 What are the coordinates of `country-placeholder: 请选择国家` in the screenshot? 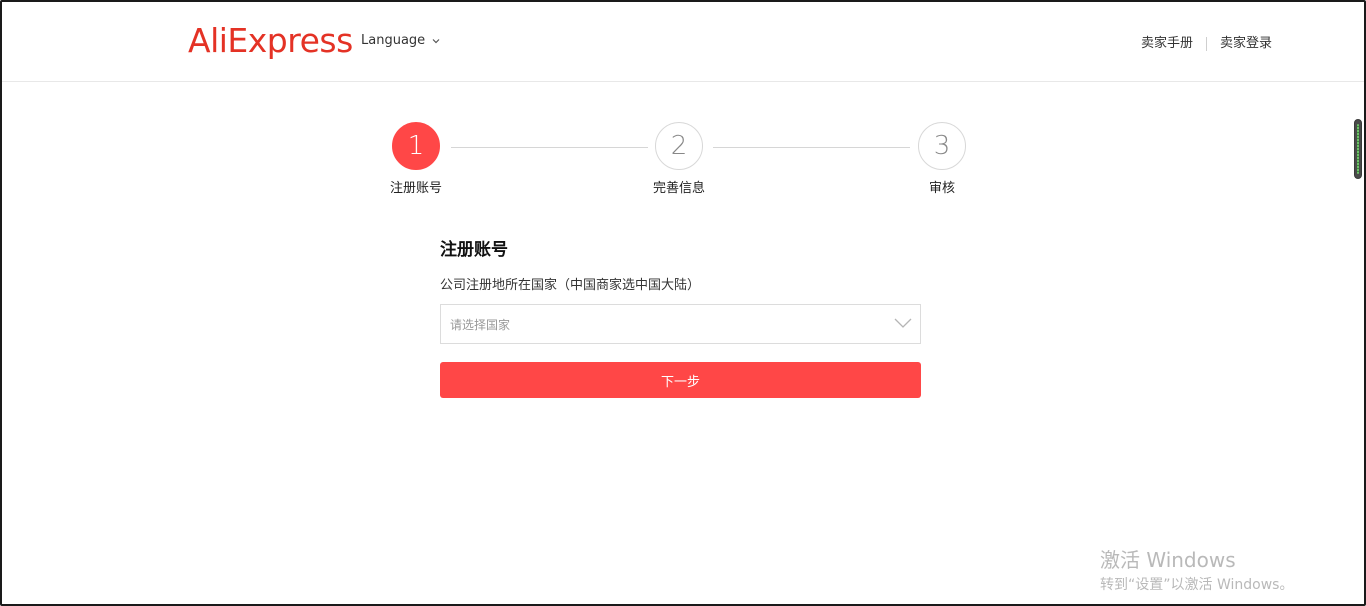 It's located at (480, 325).